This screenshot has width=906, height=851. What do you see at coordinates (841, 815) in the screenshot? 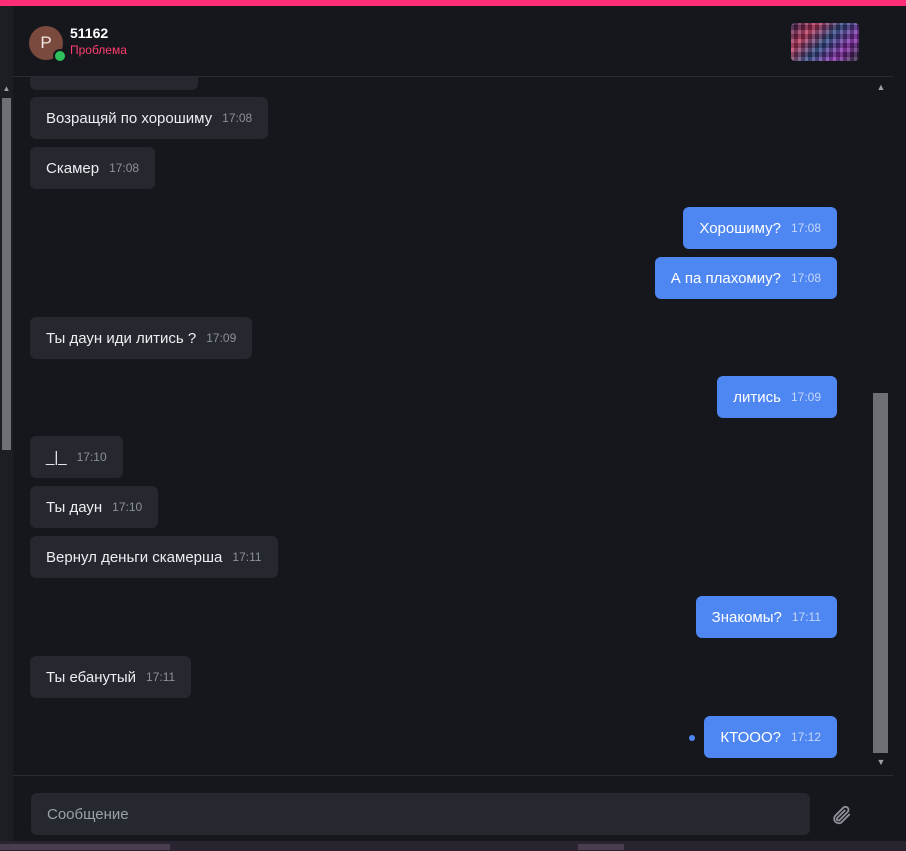
I see `paperclip-icon` at bounding box center [841, 815].